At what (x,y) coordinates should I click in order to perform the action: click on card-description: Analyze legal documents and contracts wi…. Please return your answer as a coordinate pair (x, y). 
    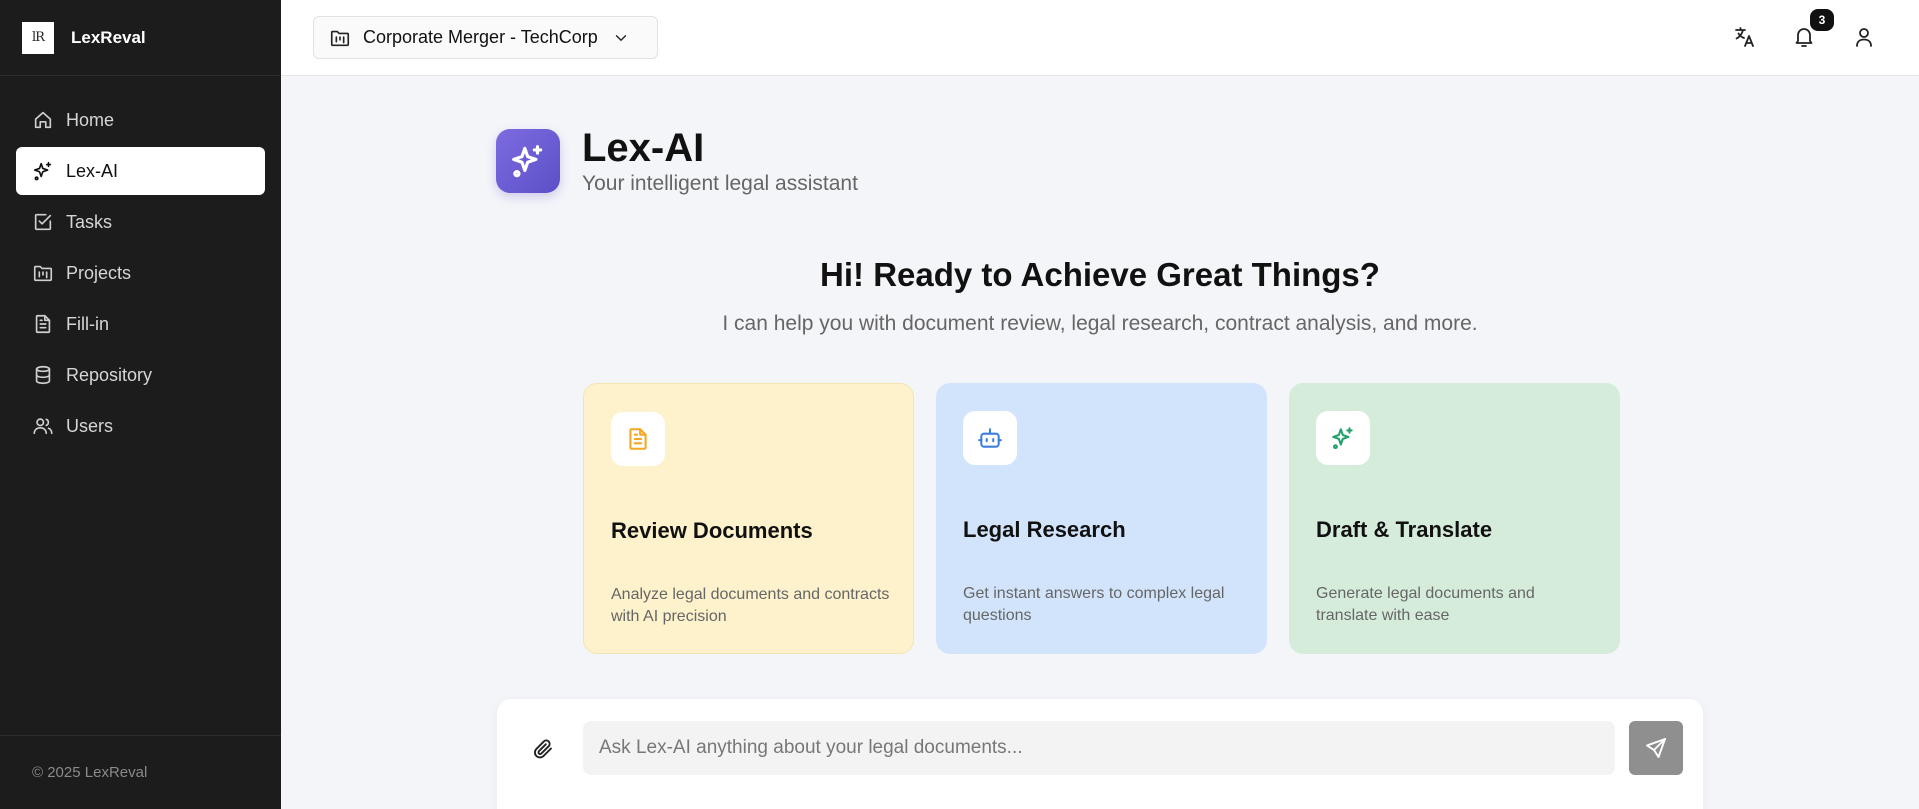
    Looking at the image, I should click on (750, 605).